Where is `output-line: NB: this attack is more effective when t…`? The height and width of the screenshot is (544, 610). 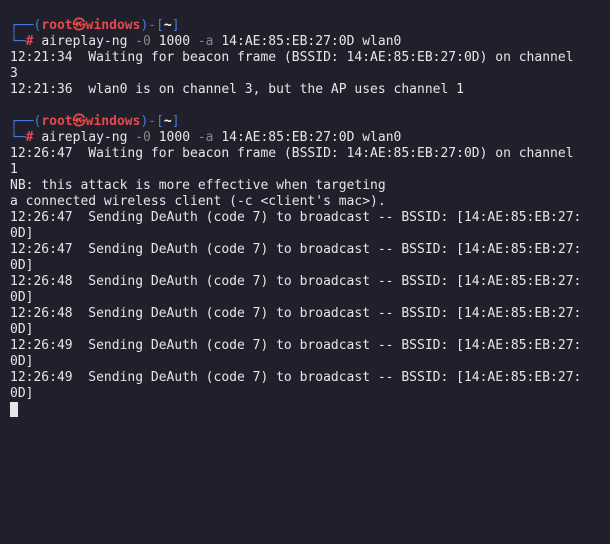 output-line: NB: this attack is more effective when t… is located at coordinates (198, 185).